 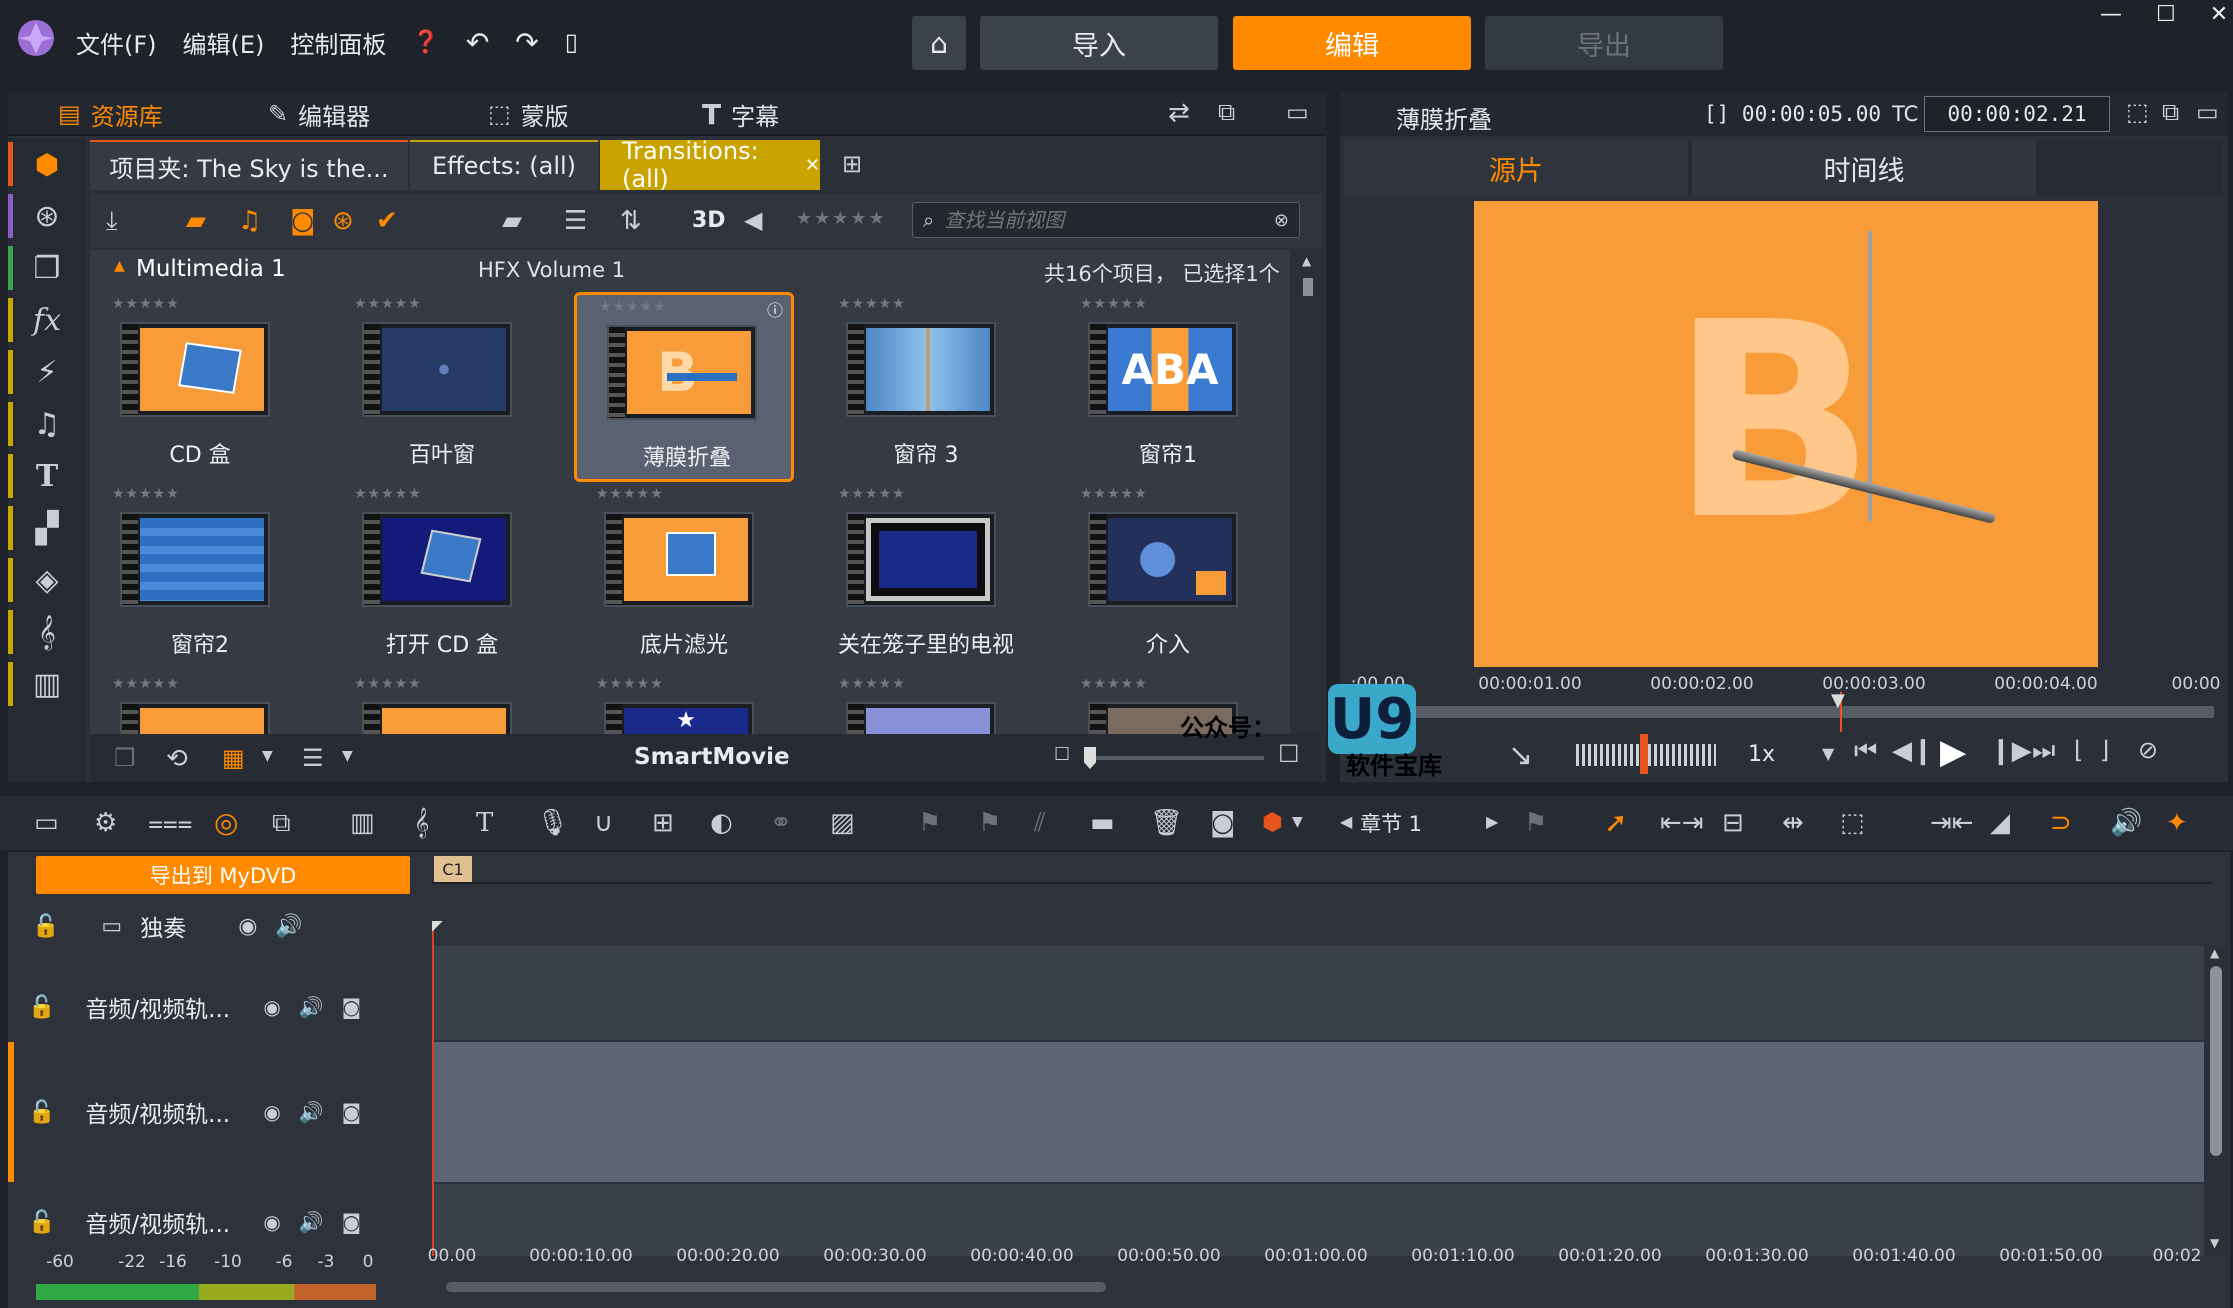 What do you see at coordinates (421, 823) in the screenshot?
I see `treble-clef-icon: 𝄞` at bounding box center [421, 823].